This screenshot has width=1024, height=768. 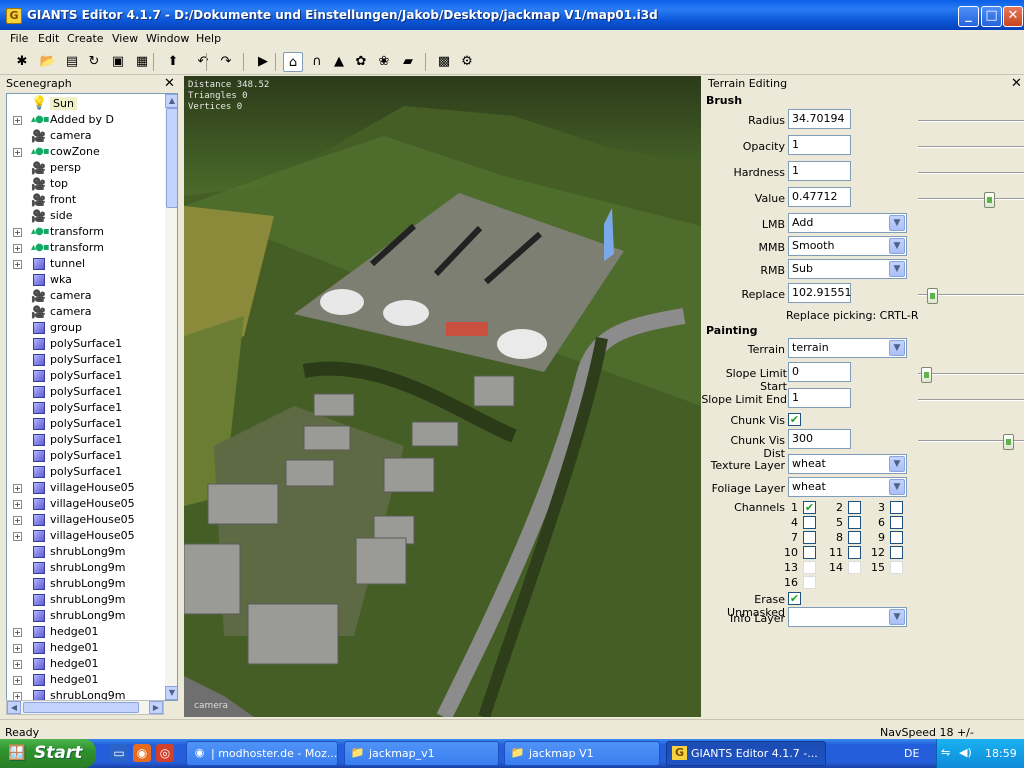 I want to click on scroll-left-arrow-icon: ◀, so click(x=14, y=707).